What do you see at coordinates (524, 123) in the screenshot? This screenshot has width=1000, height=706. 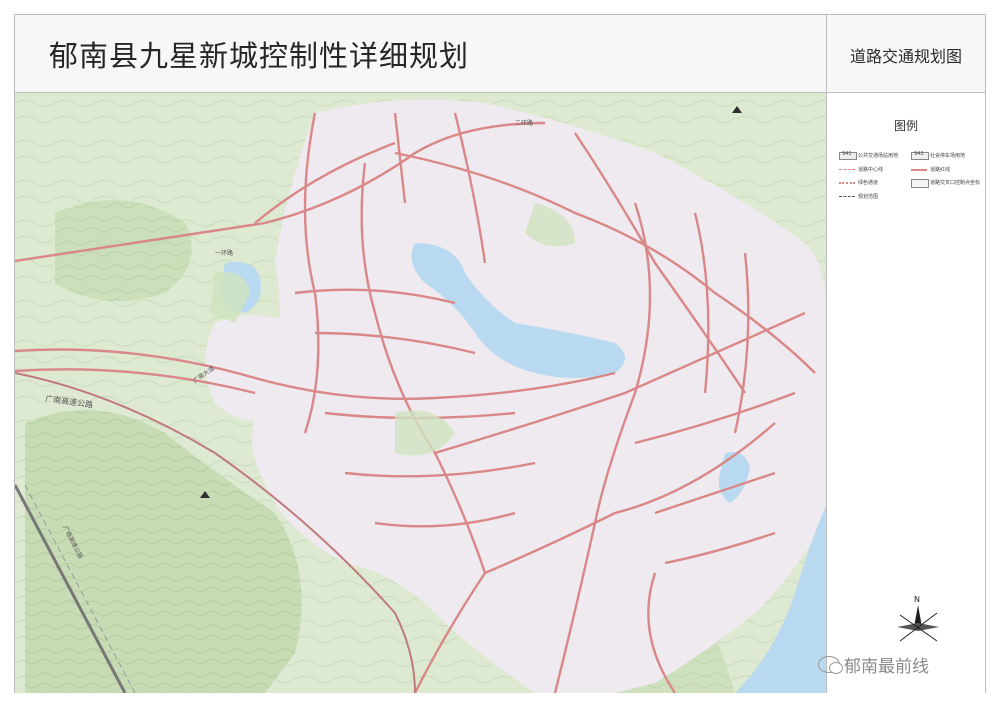 I see `road-label-ring-2: 二环路` at bounding box center [524, 123].